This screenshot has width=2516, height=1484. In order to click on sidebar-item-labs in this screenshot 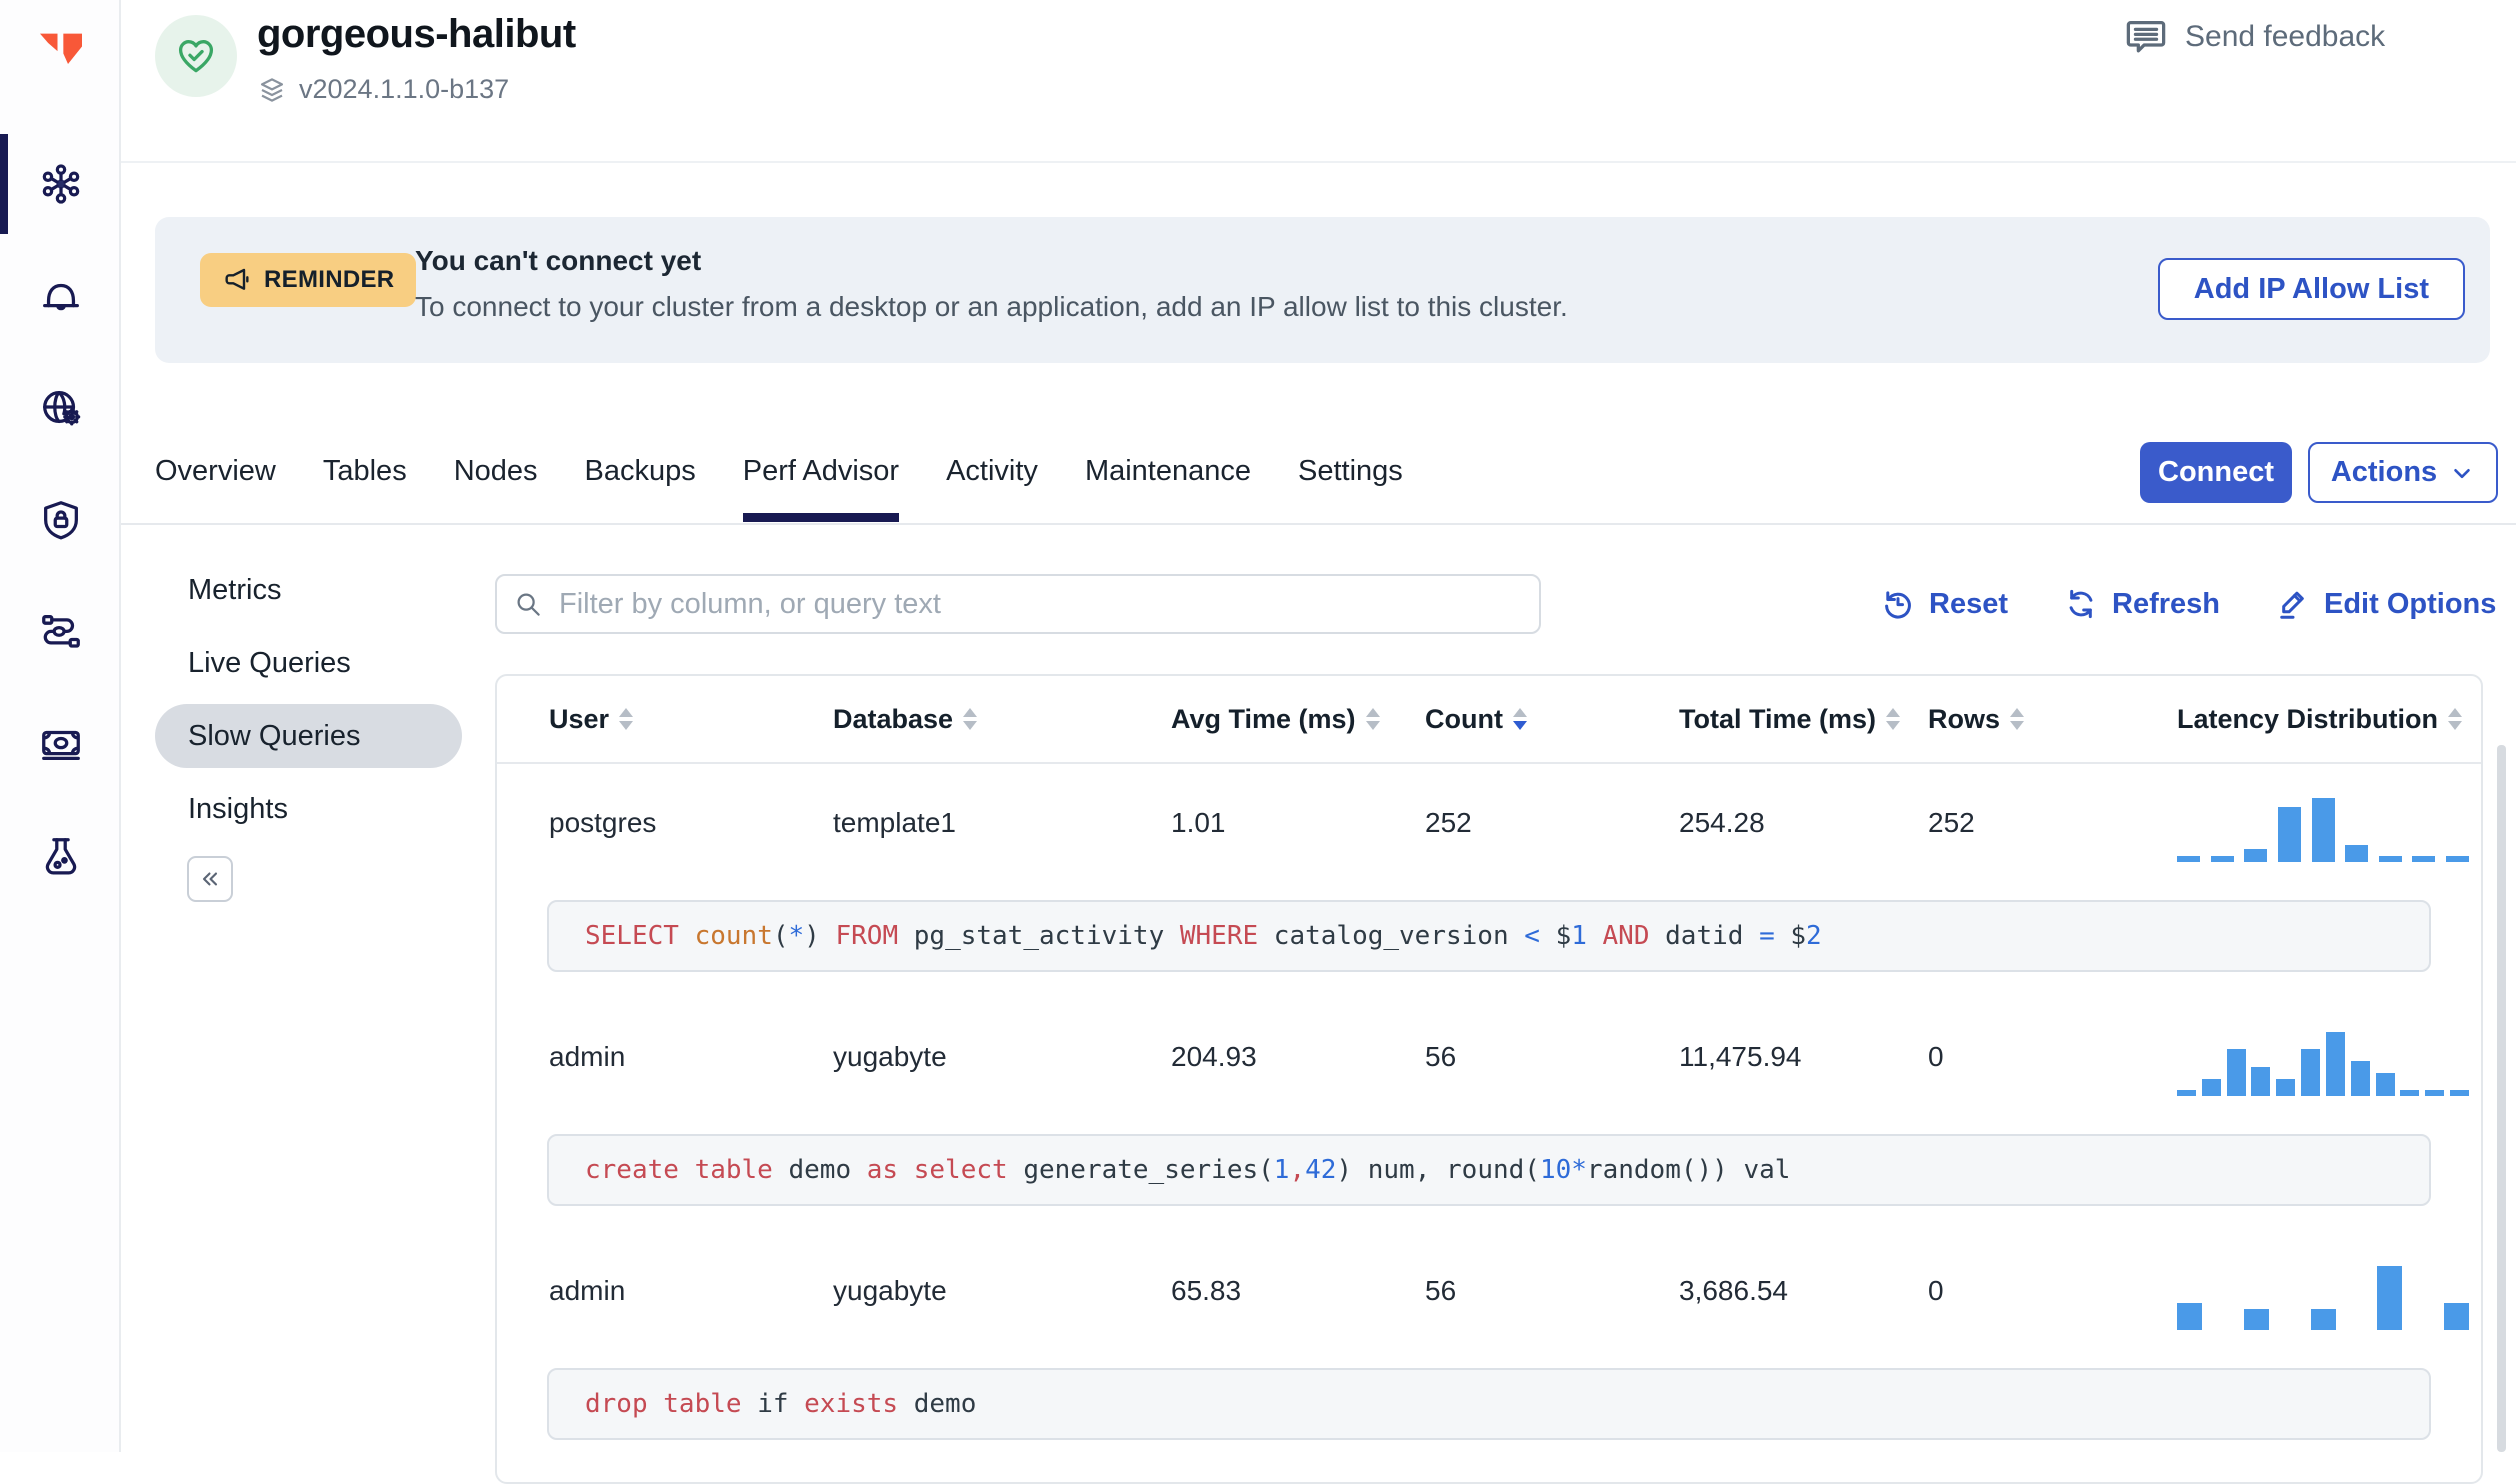, I will do `click(60, 856)`.